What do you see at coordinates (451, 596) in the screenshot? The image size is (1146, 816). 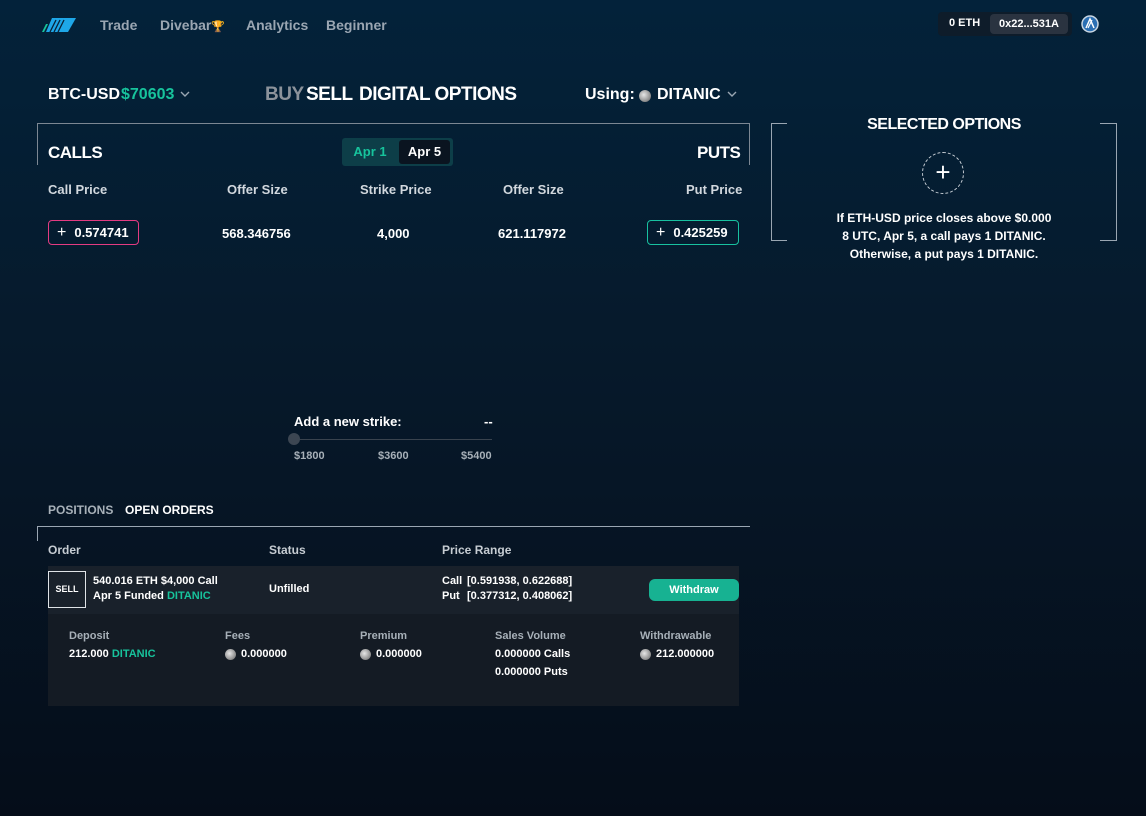 I see `put-range-label: Put` at bounding box center [451, 596].